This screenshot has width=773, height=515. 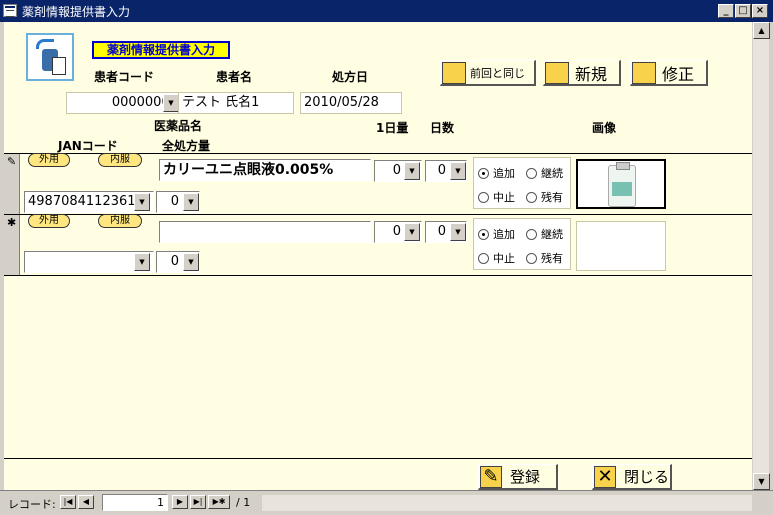 What do you see at coordinates (412, 232) in the screenshot?
I see `daily-dose-dropdown-button-new: ▼` at bounding box center [412, 232].